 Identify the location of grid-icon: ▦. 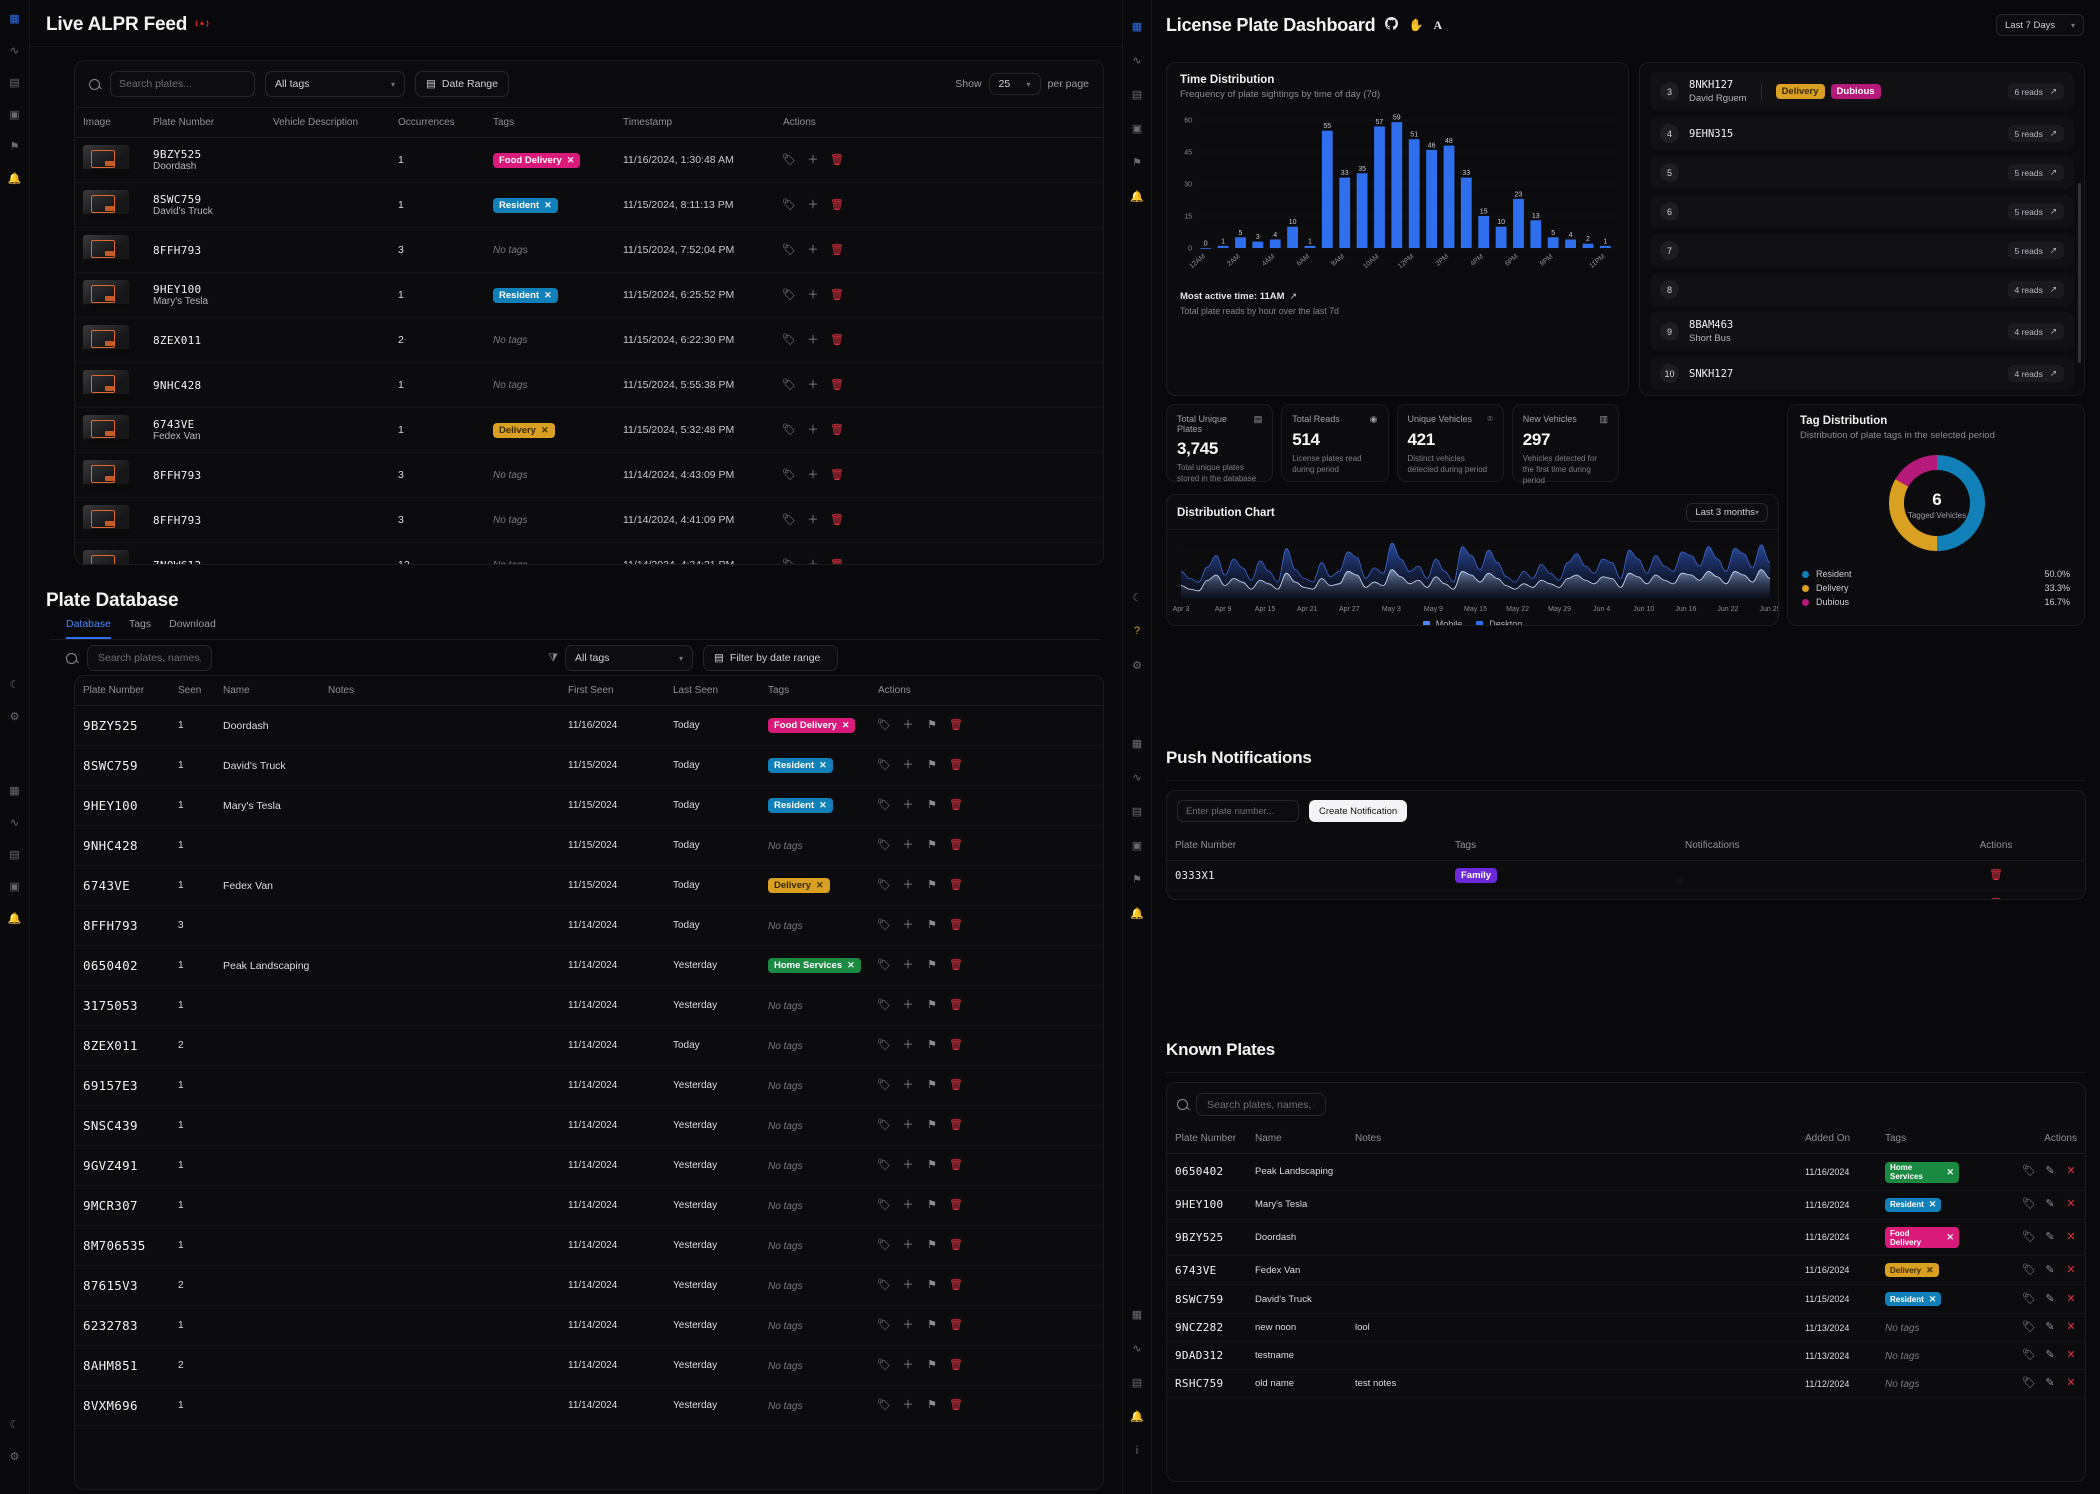
(15, 18).